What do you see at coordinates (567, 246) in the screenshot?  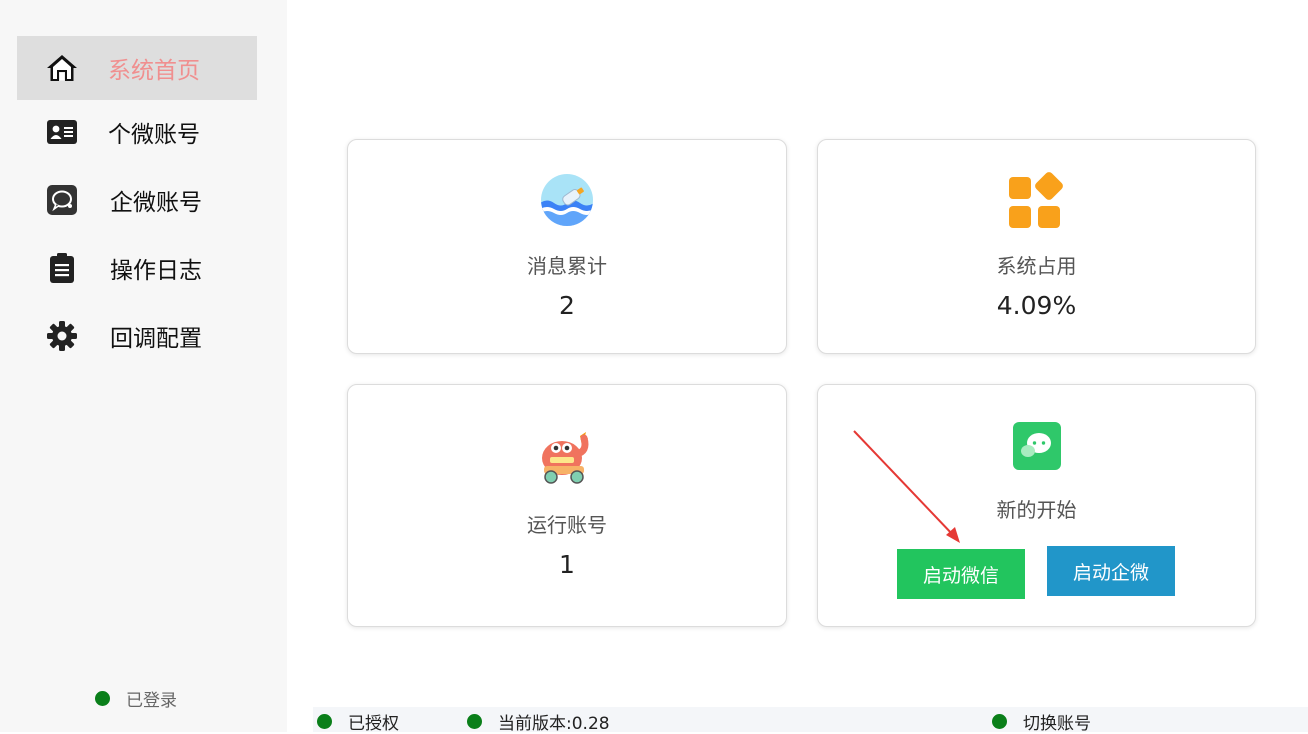 I see `card-message-count: 消息累计 2` at bounding box center [567, 246].